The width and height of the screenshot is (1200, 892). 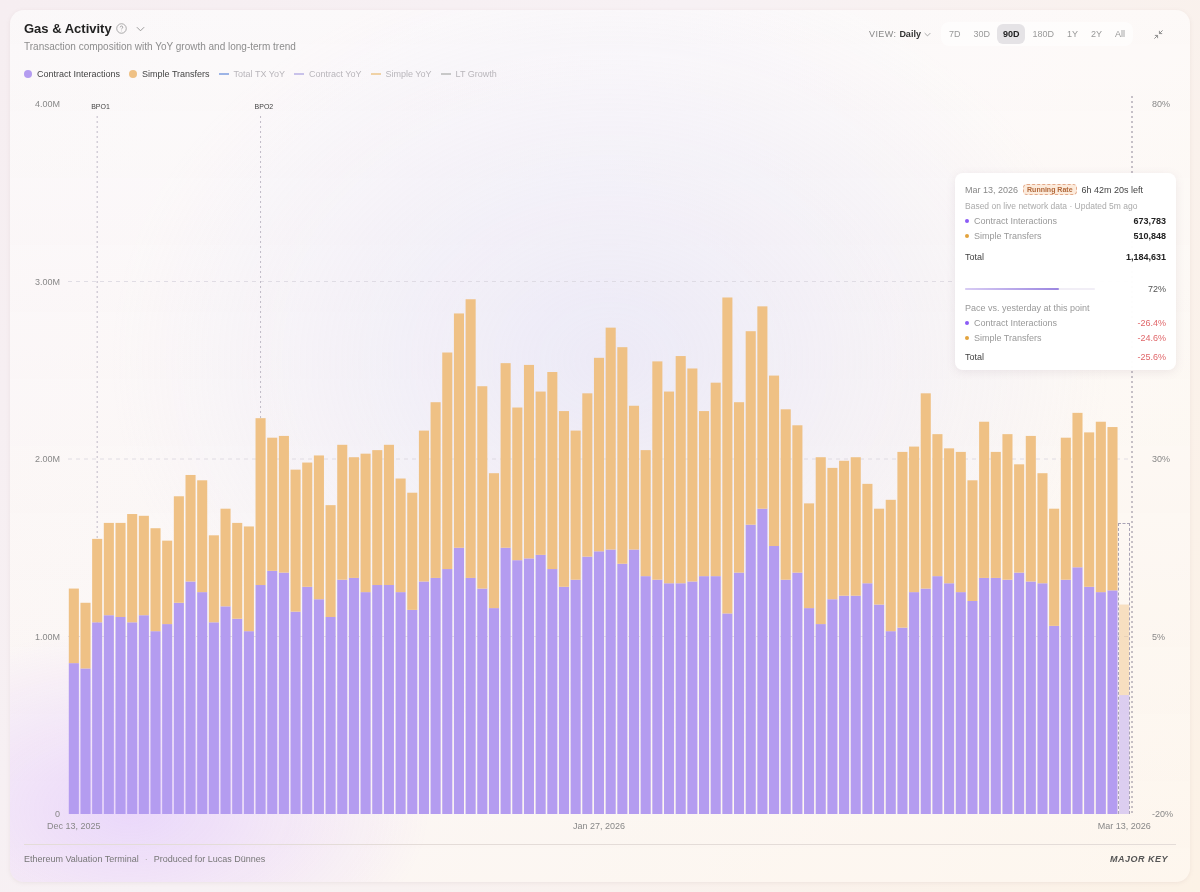 What do you see at coordinates (599, 826) in the screenshot?
I see `axis-label: Jan 27, 2026` at bounding box center [599, 826].